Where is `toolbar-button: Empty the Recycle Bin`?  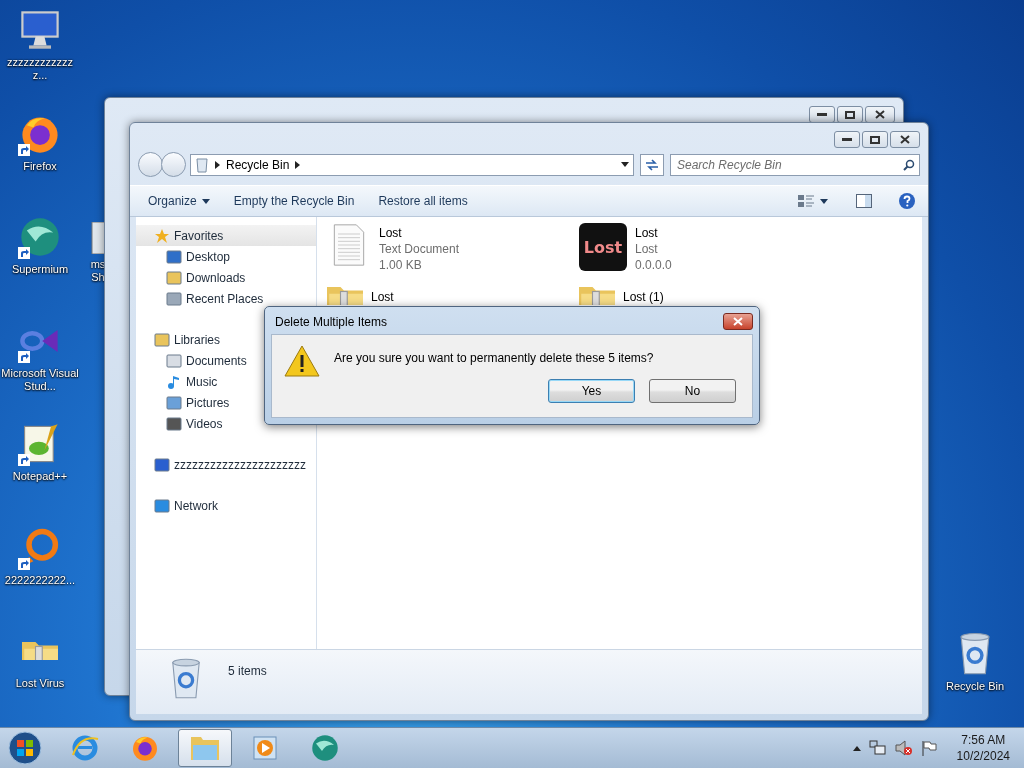 toolbar-button: Empty the Recycle Bin is located at coordinates (294, 201).